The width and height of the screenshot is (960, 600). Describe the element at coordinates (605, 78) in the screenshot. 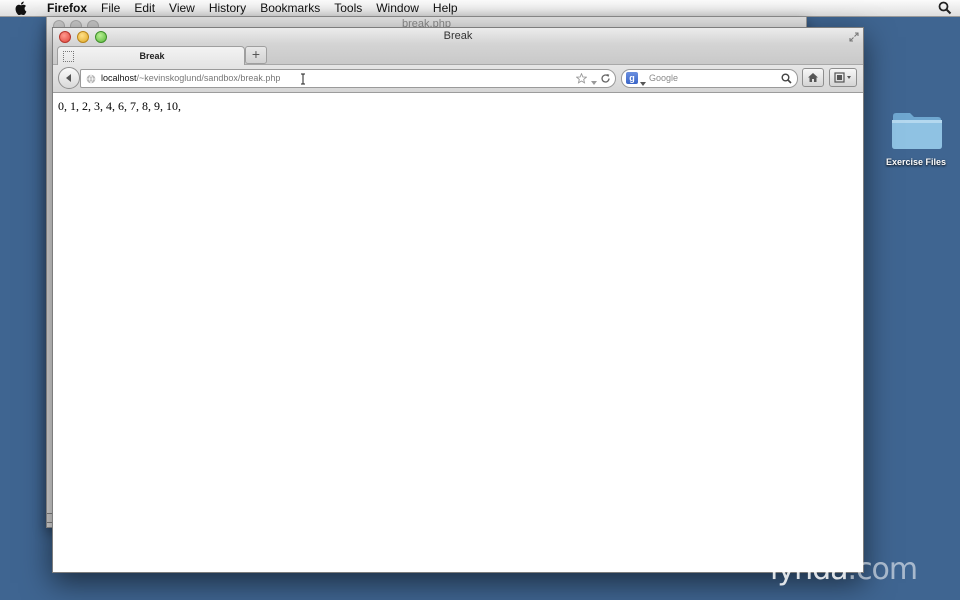

I see `reload-icon` at that location.